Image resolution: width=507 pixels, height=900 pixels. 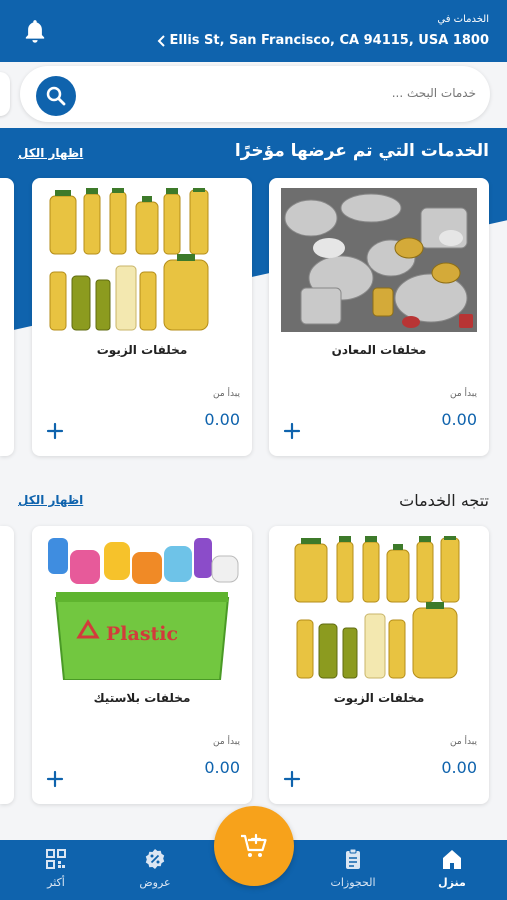 What do you see at coordinates (161, 40) in the screenshot?
I see `chevron-left-icon` at bounding box center [161, 40].